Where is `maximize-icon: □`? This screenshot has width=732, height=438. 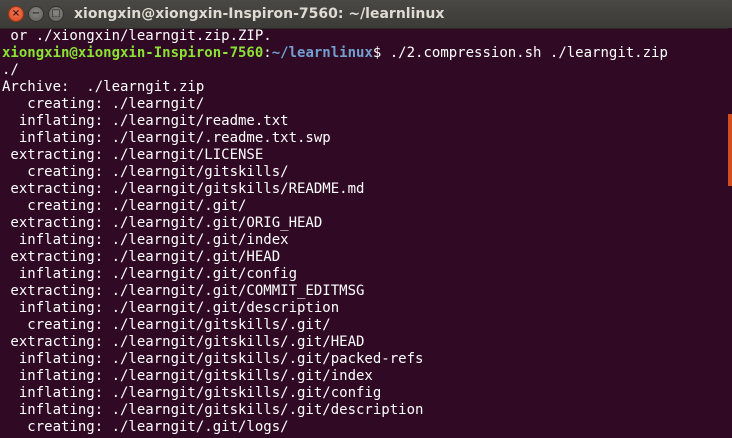
maximize-icon: □ is located at coordinates (56, 13).